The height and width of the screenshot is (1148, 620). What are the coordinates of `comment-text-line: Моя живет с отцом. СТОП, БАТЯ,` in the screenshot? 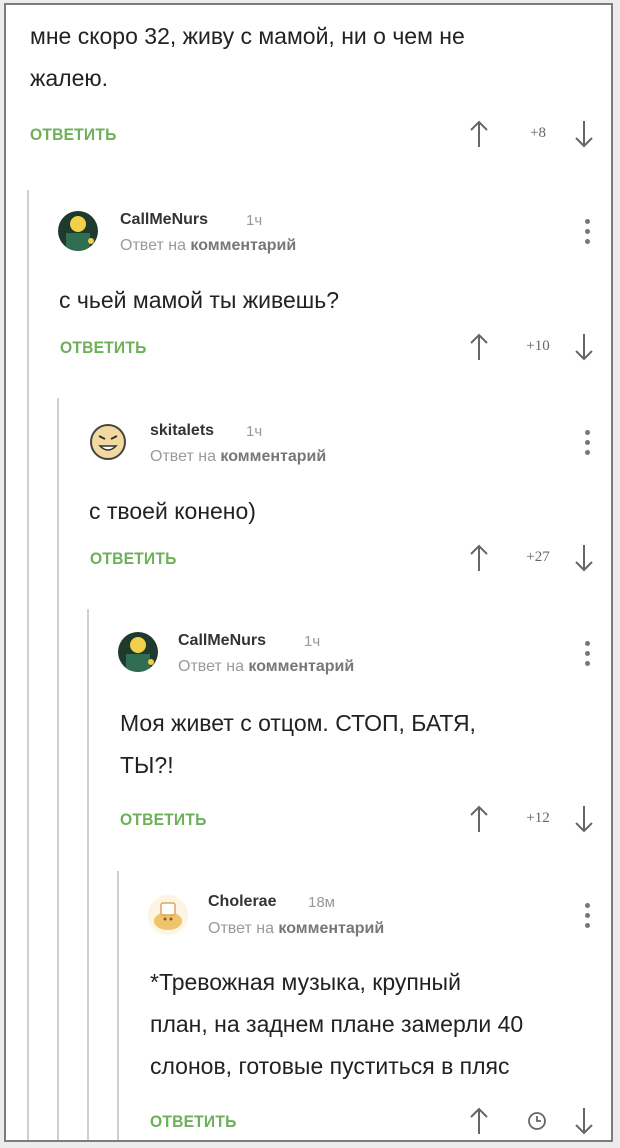 It's located at (298, 723).